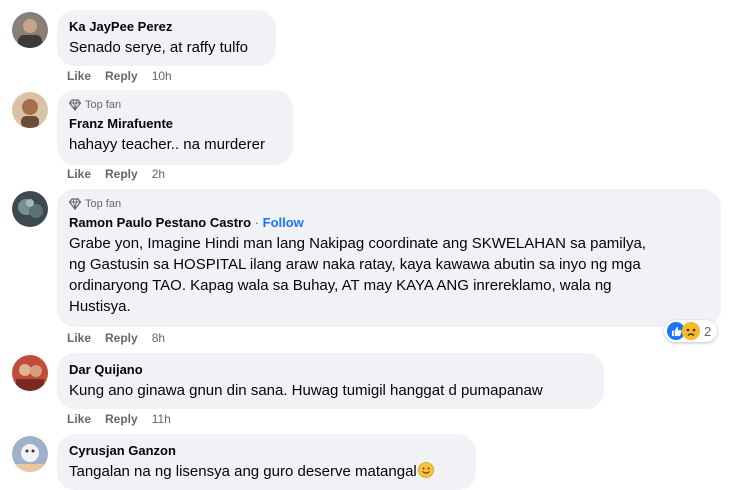 This screenshot has width=750, height=490. What do you see at coordinates (160, 222) in the screenshot?
I see `comment-author: Ramon Paulo Pestano Castro` at bounding box center [160, 222].